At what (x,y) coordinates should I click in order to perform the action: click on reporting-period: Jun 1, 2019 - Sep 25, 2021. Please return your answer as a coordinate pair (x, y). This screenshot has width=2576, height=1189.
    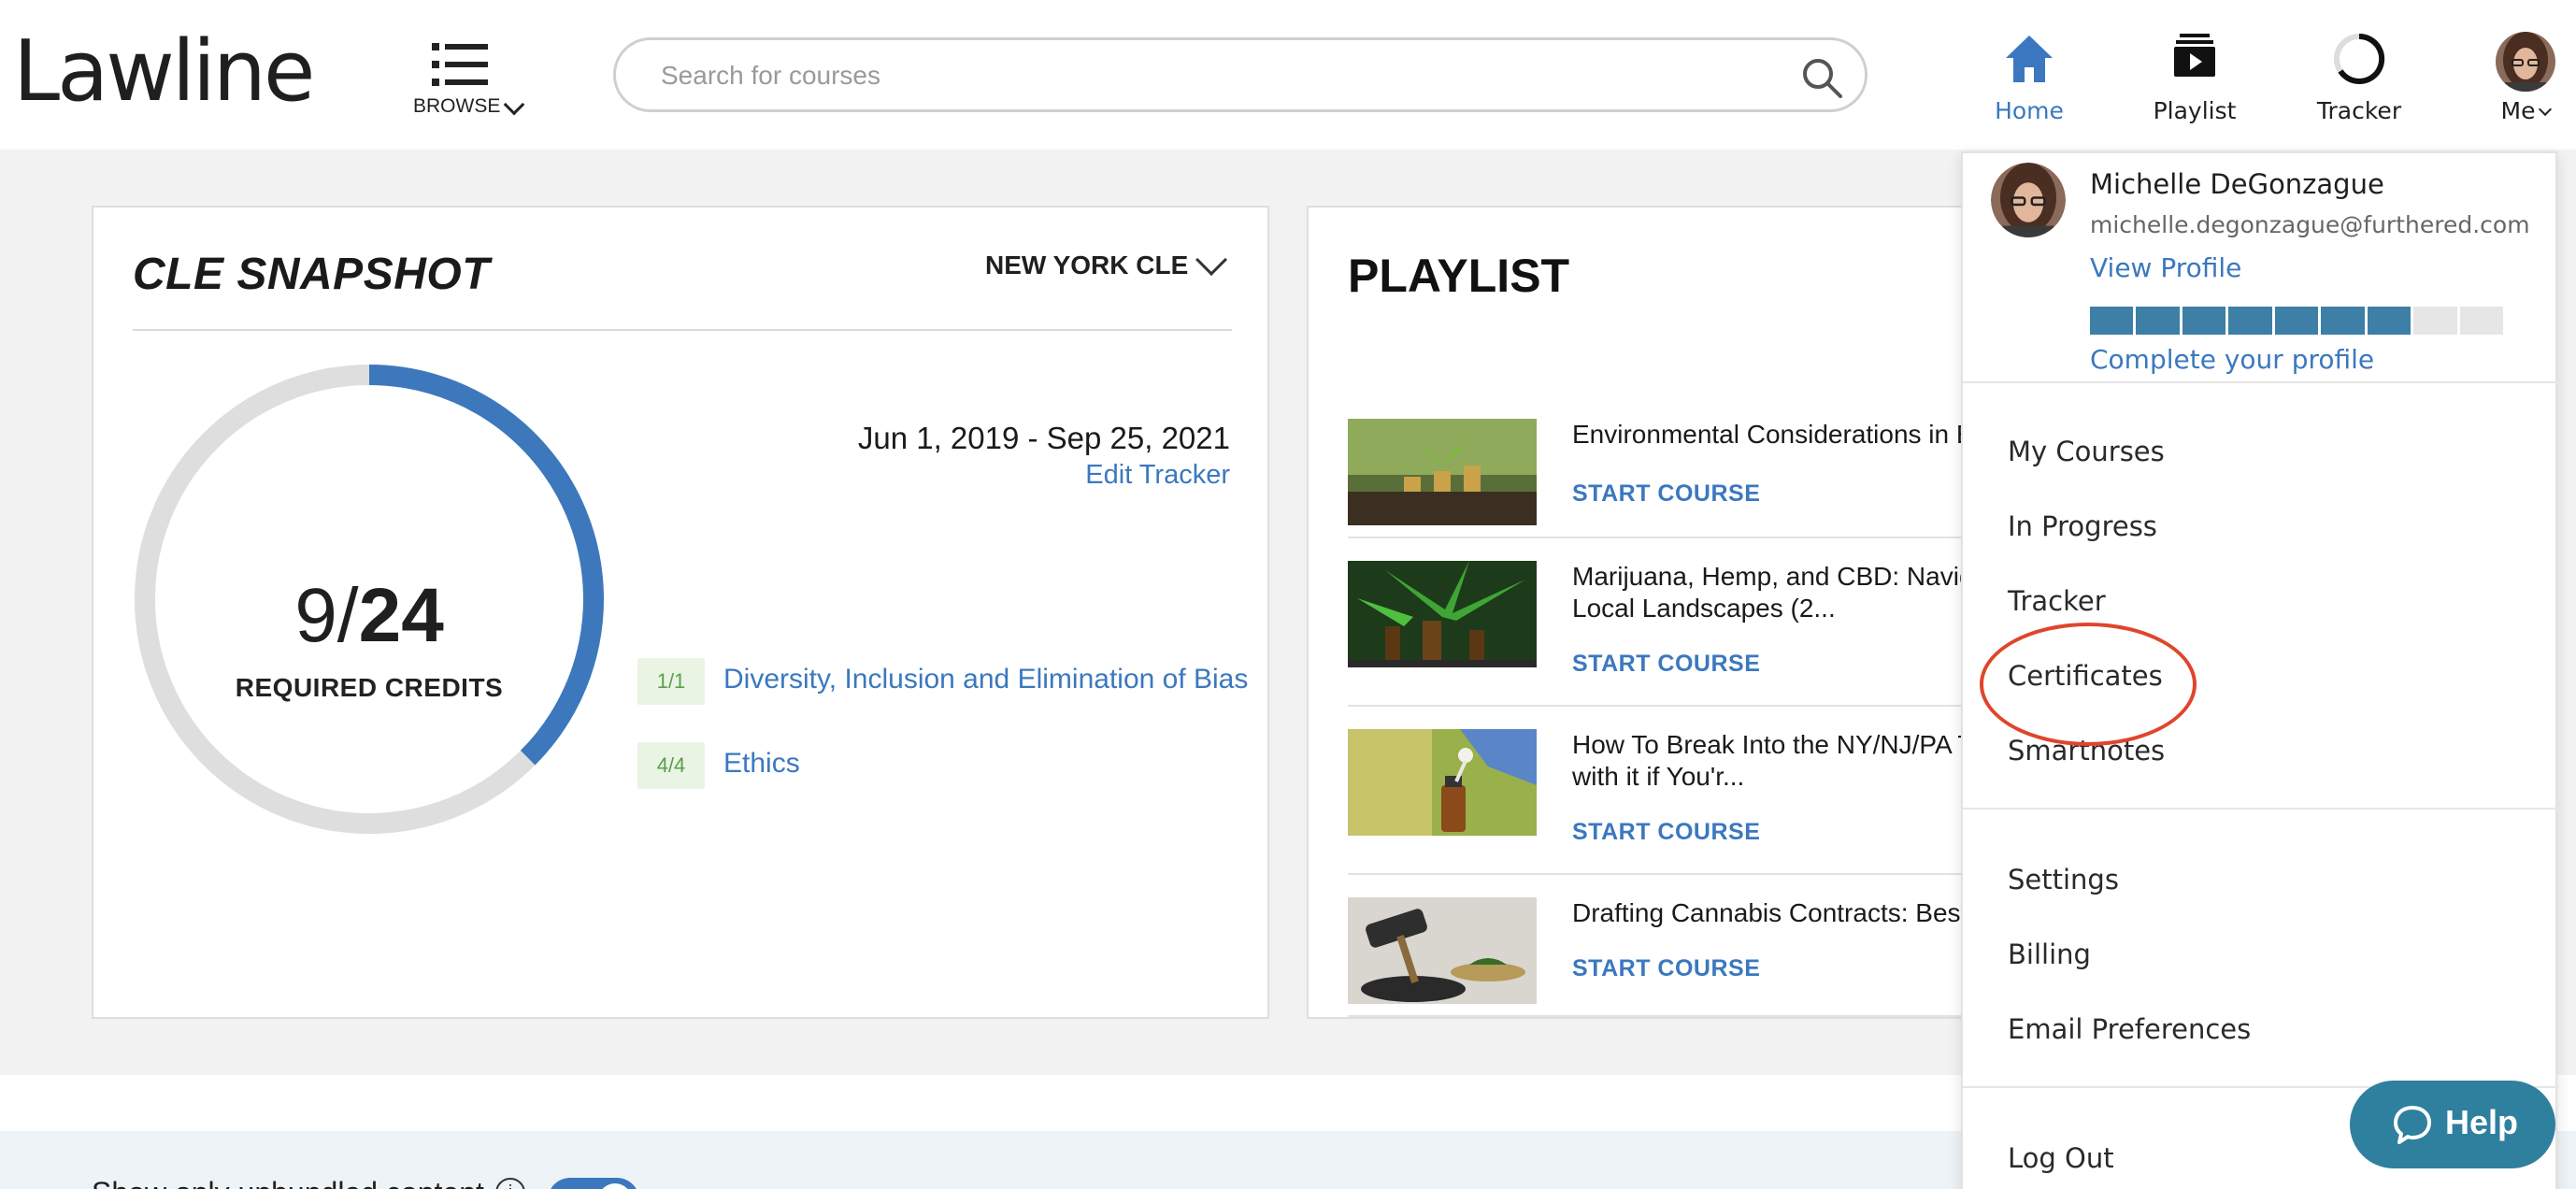
    Looking at the image, I should click on (1043, 438).